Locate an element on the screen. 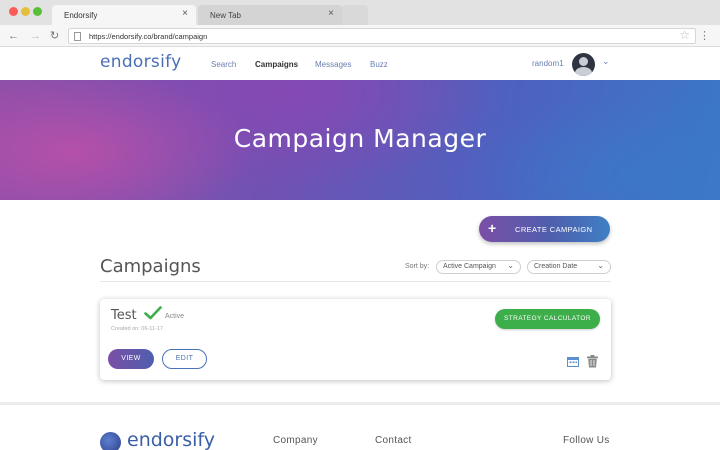 The image size is (720, 450). forward-arrow-icon: → is located at coordinates (35, 36).